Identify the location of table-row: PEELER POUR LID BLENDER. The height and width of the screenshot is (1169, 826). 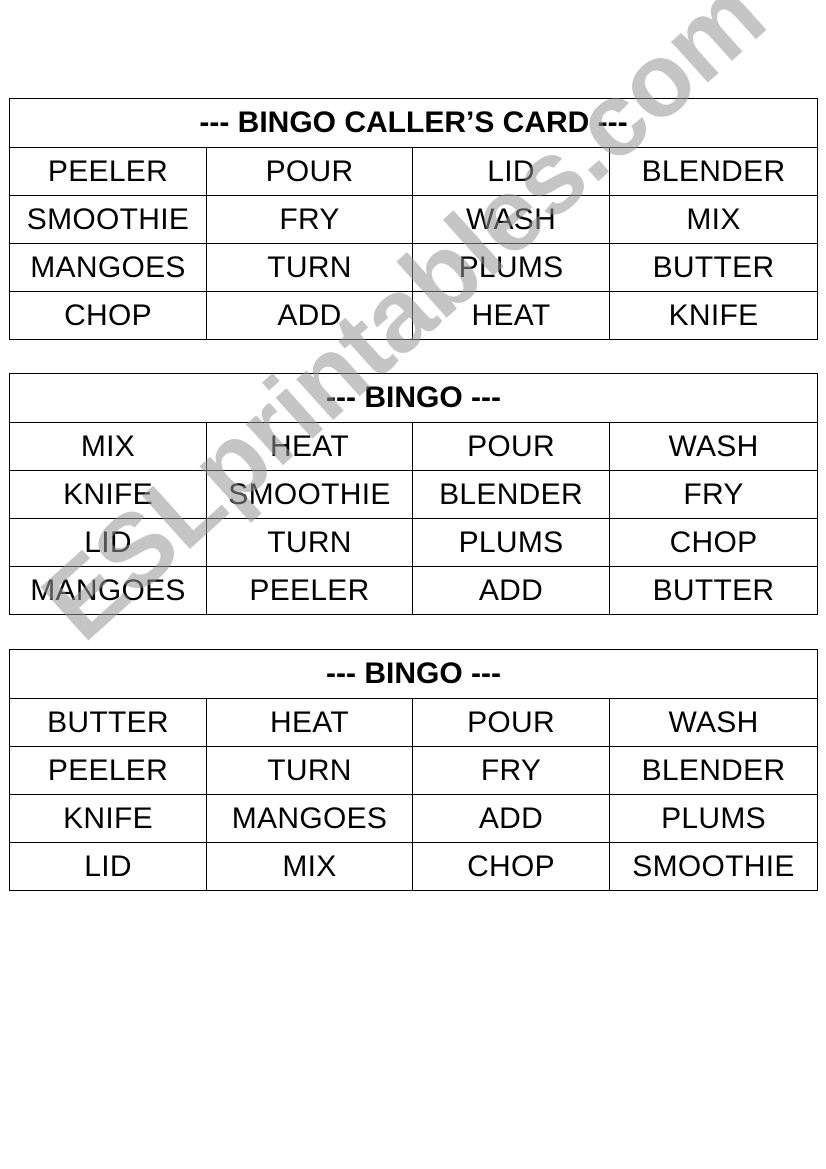
(414, 171).